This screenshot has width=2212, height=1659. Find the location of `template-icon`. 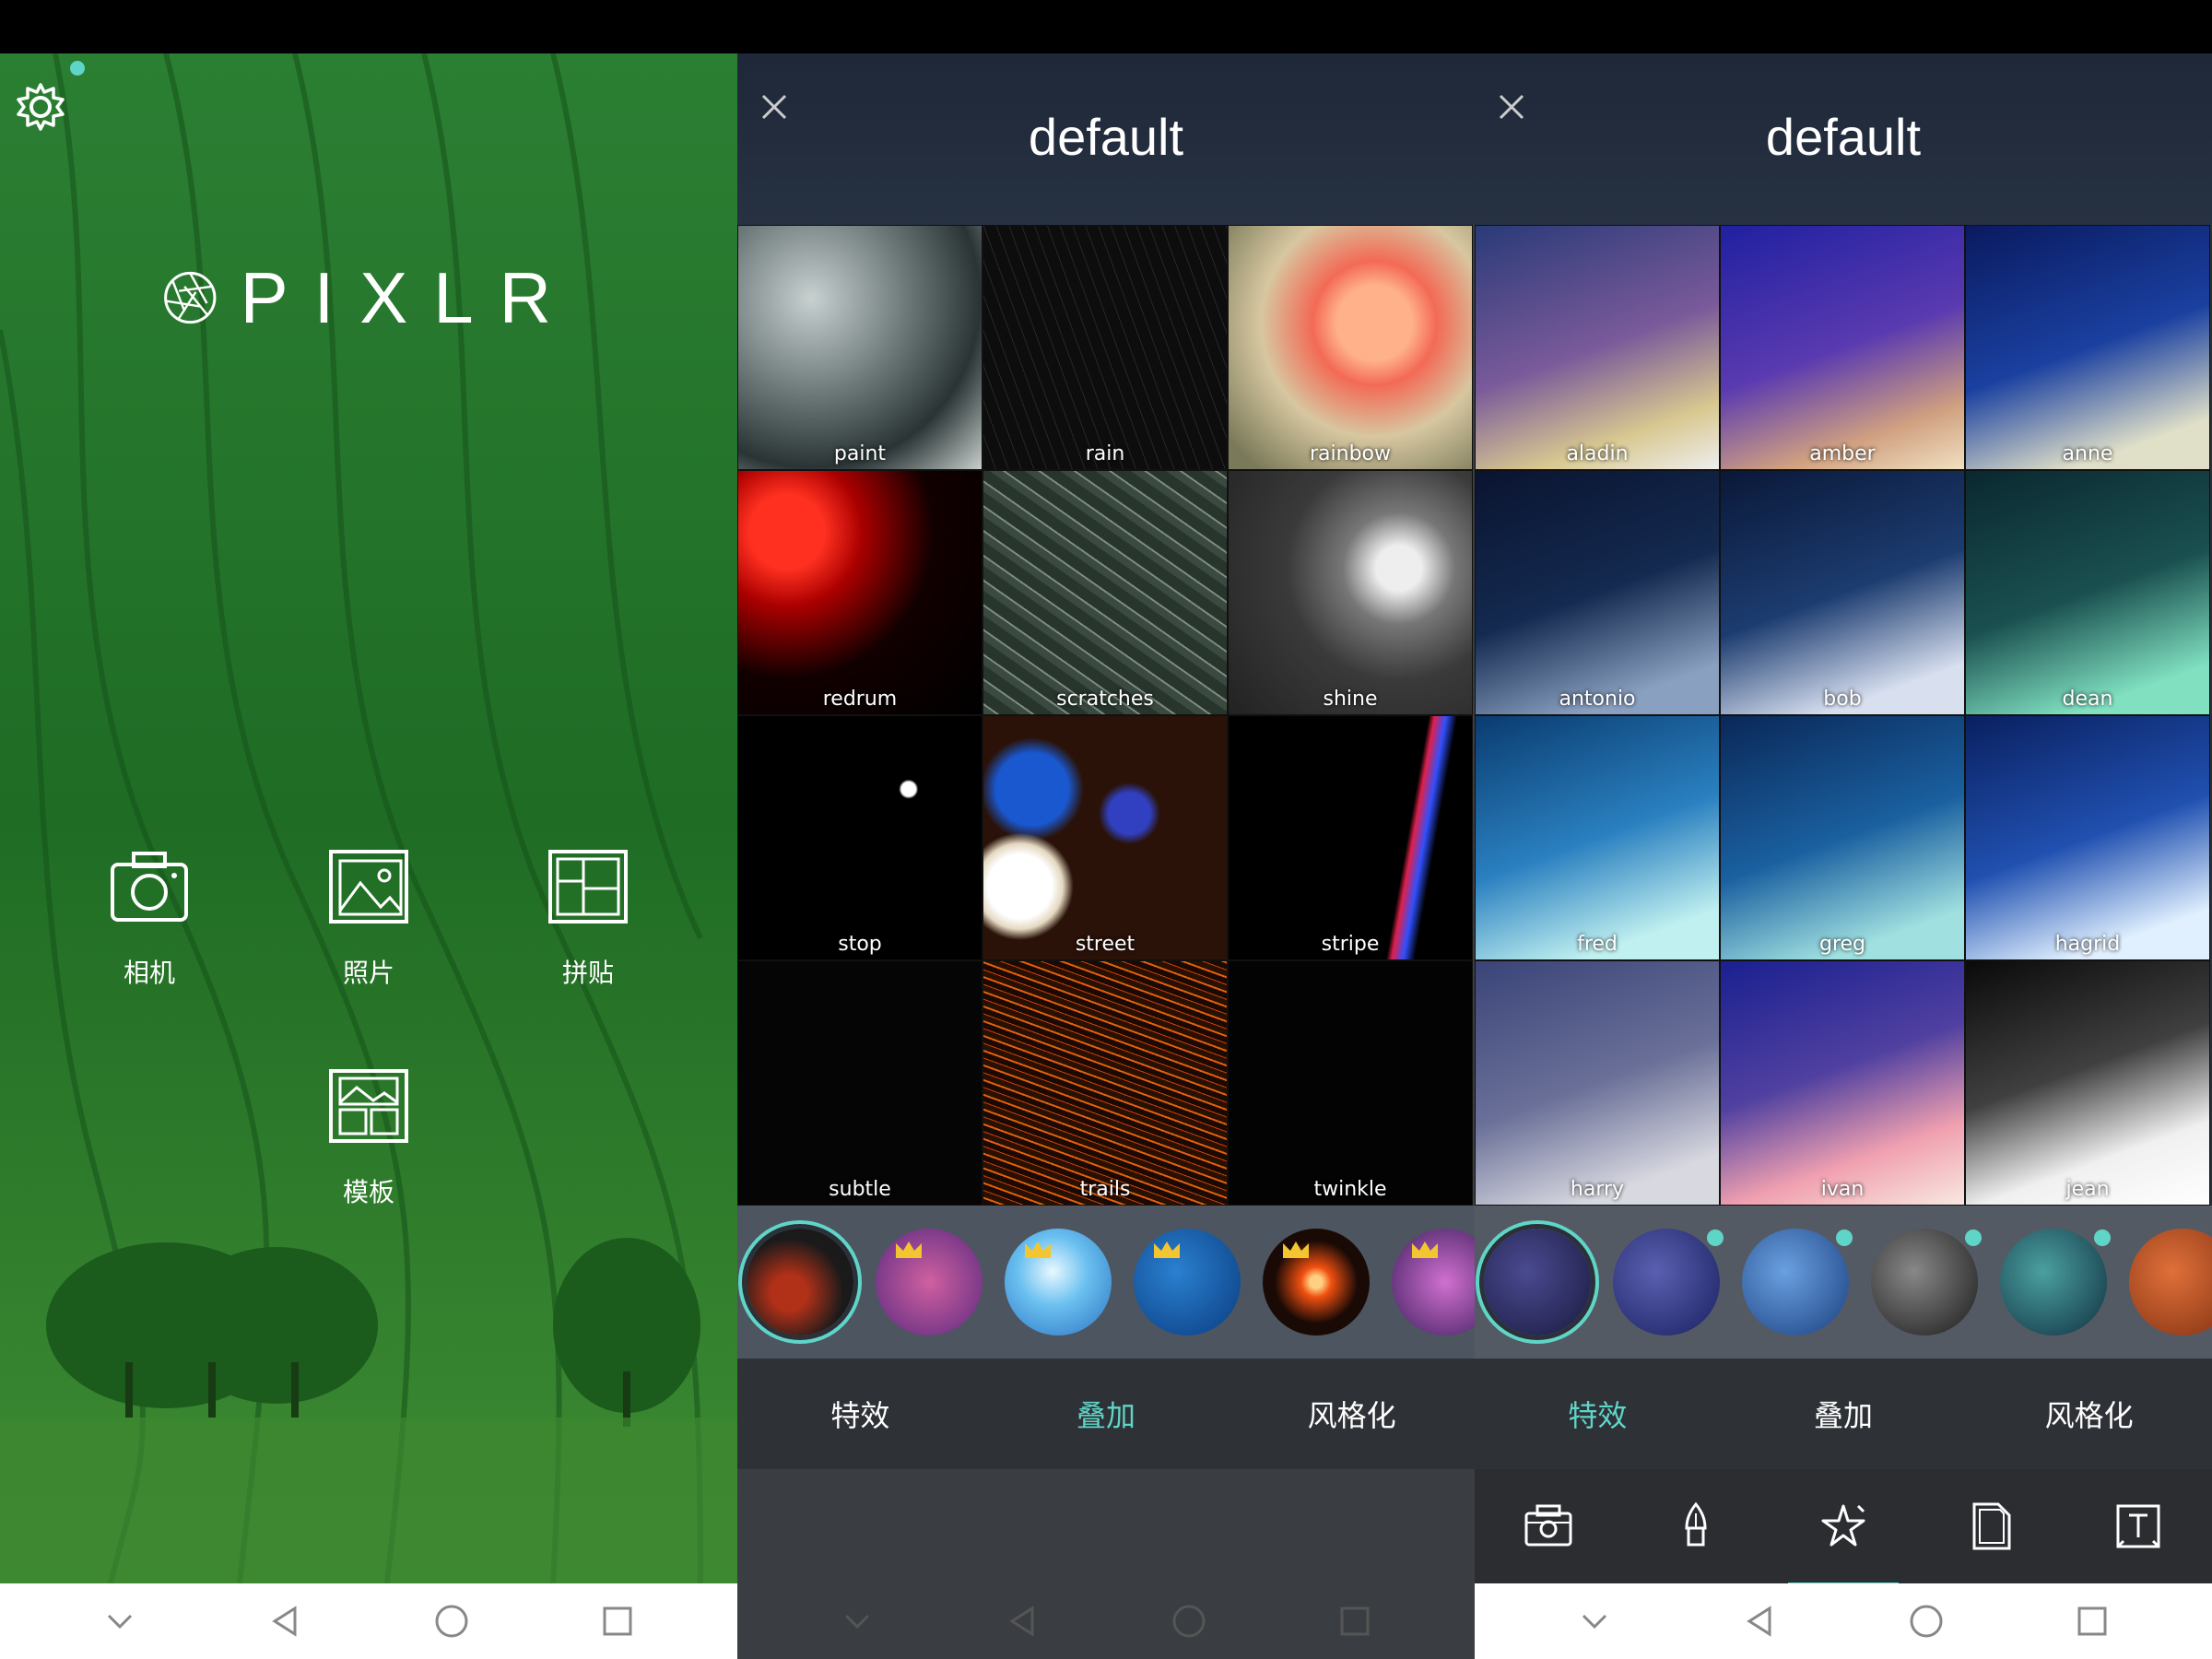

template-icon is located at coordinates (368, 1106).